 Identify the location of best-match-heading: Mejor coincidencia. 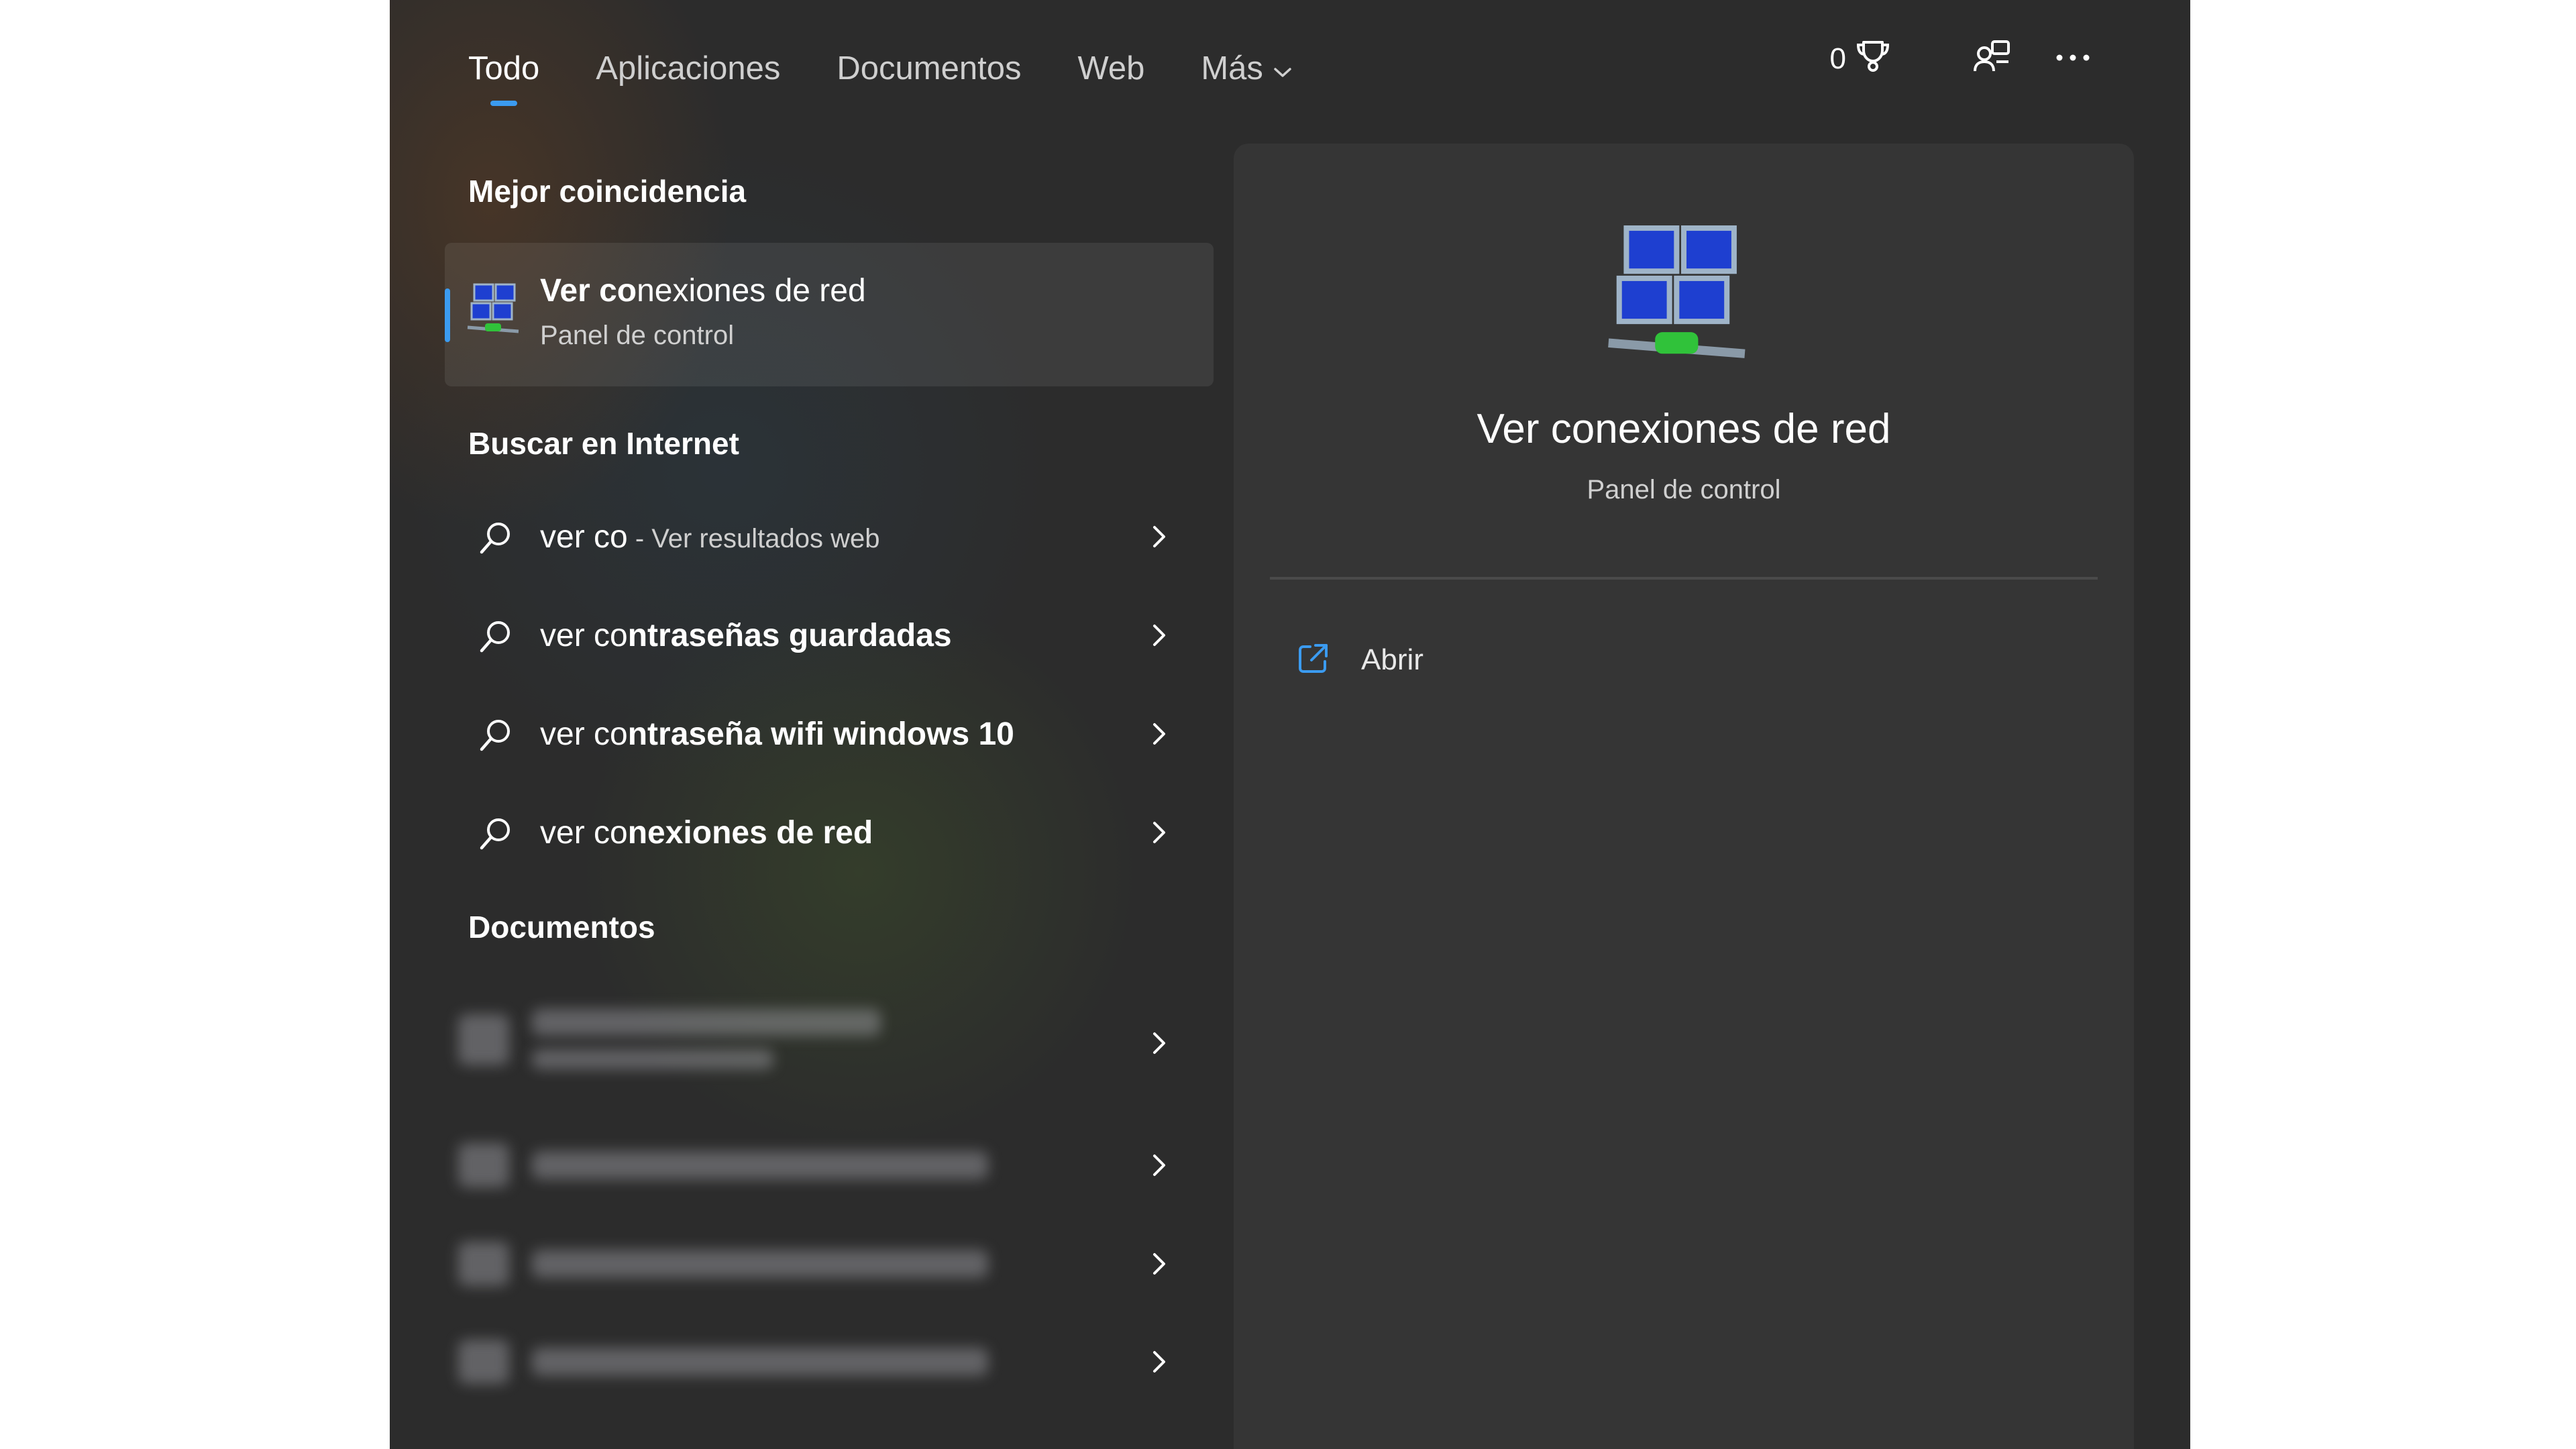
(607, 191).